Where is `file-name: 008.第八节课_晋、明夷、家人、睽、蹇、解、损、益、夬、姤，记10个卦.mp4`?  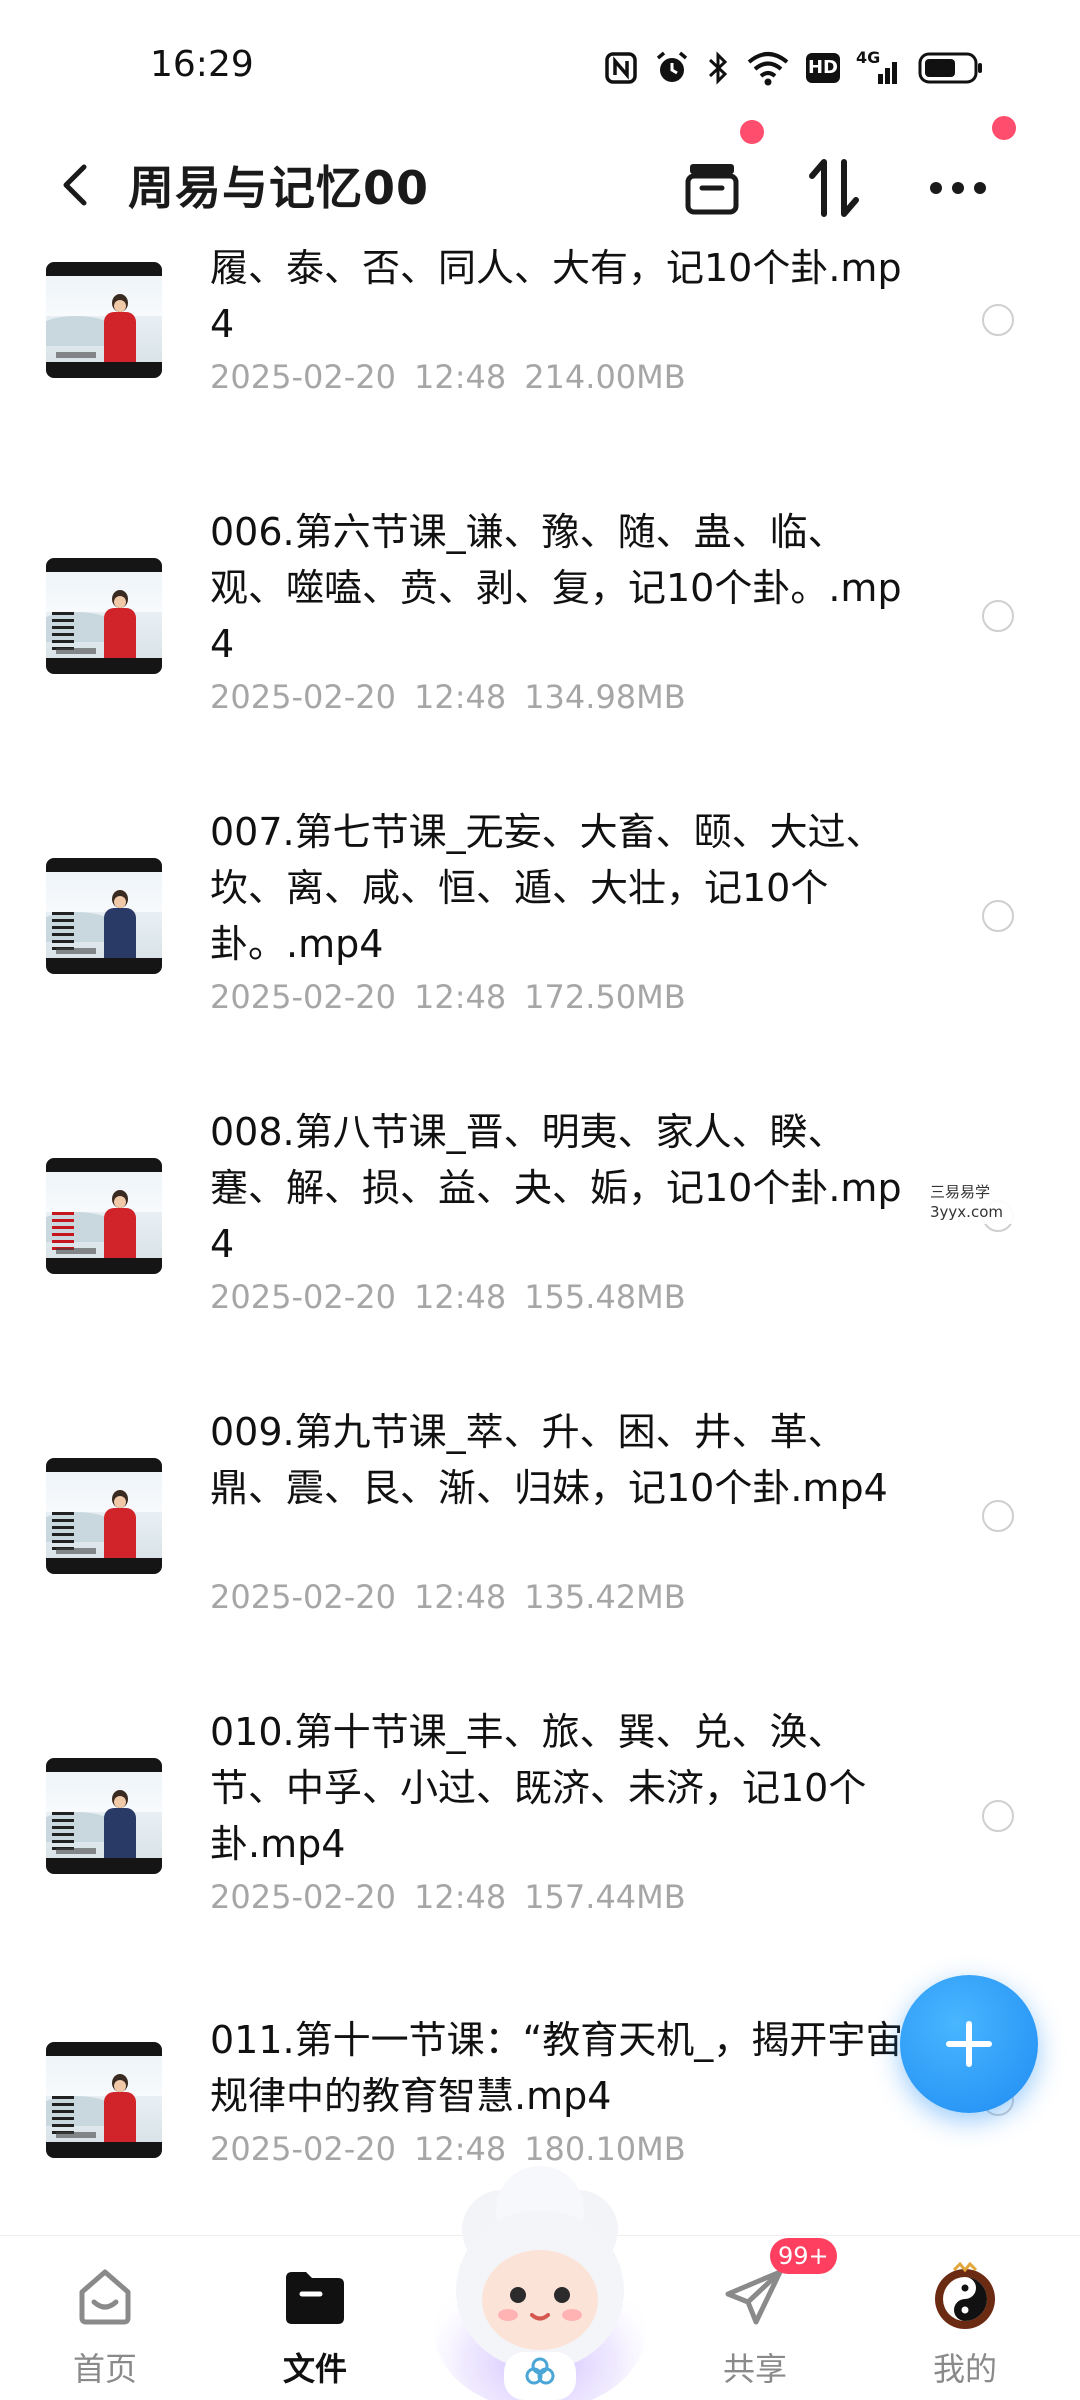 file-name: 008.第八节课_晋、明夷、家人、睽、蹇、解、损、益、夬、姤，记10个卦.mp4 is located at coordinates (556, 1188).